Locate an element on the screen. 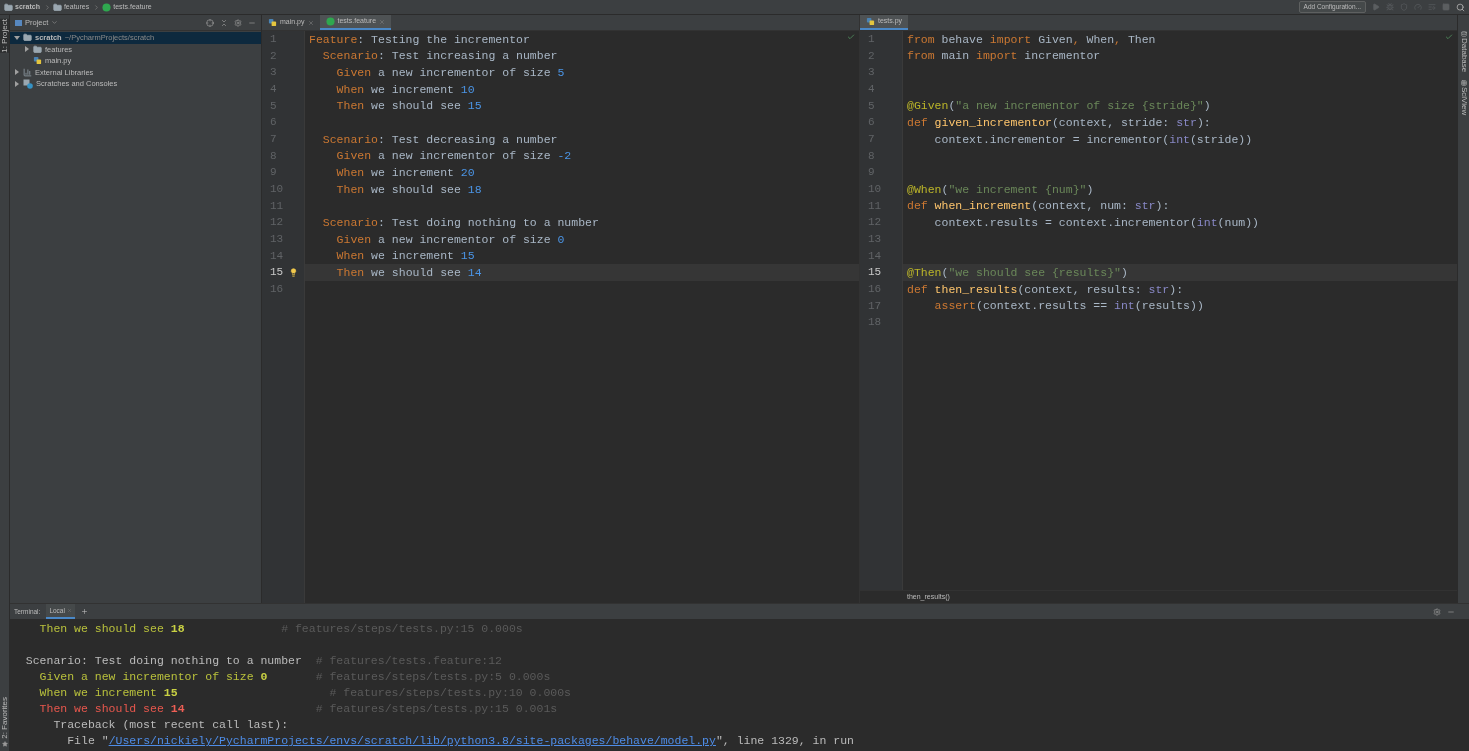 This screenshot has height=751, width=1469. terminal-line: Traceback (most recent call last): is located at coordinates (170, 725).